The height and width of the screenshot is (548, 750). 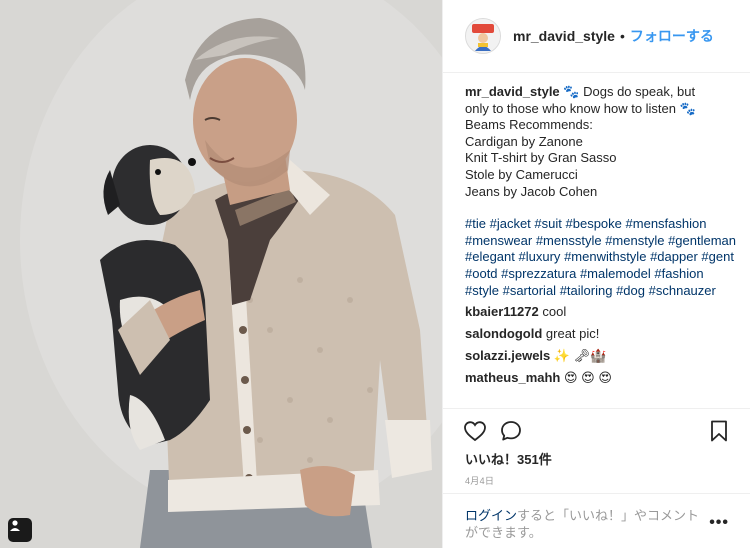 I want to click on comment-username: matheus_mahh, so click(x=512, y=377).